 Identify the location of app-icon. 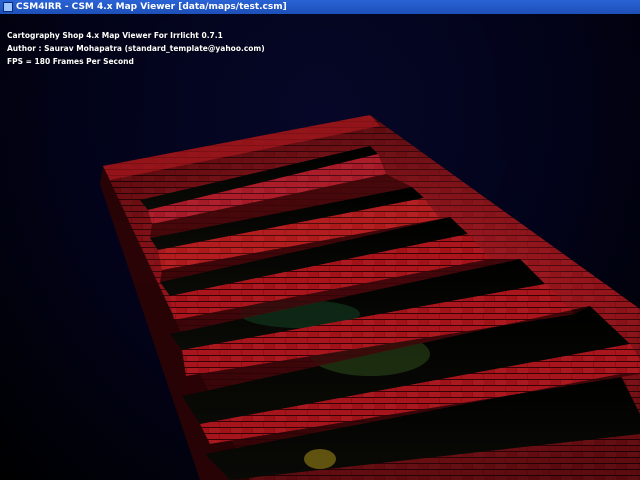
(8, 7).